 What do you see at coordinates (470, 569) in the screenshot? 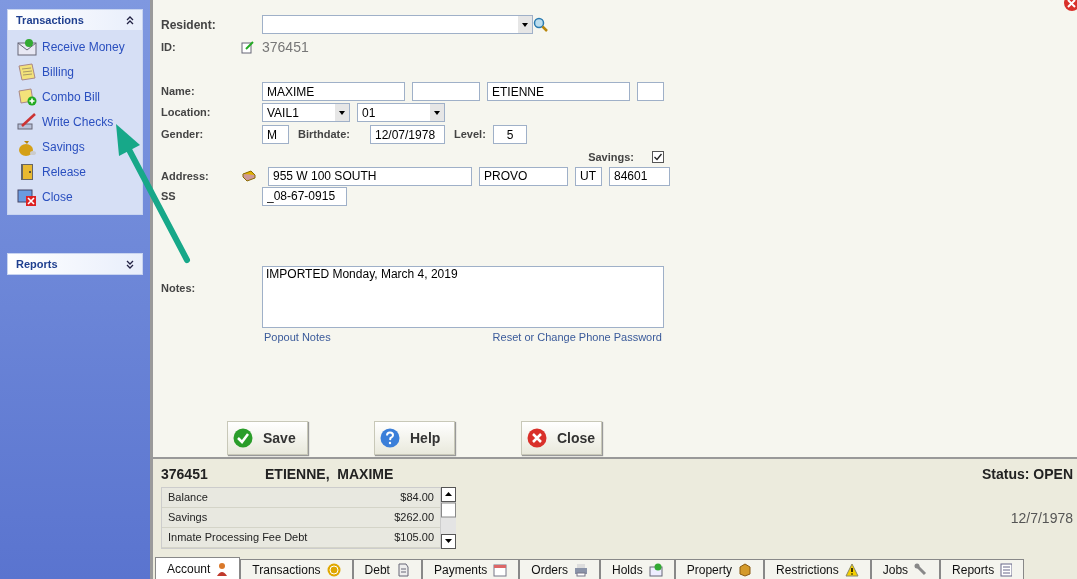
I see `tab: Payments` at bounding box center [470, 569].